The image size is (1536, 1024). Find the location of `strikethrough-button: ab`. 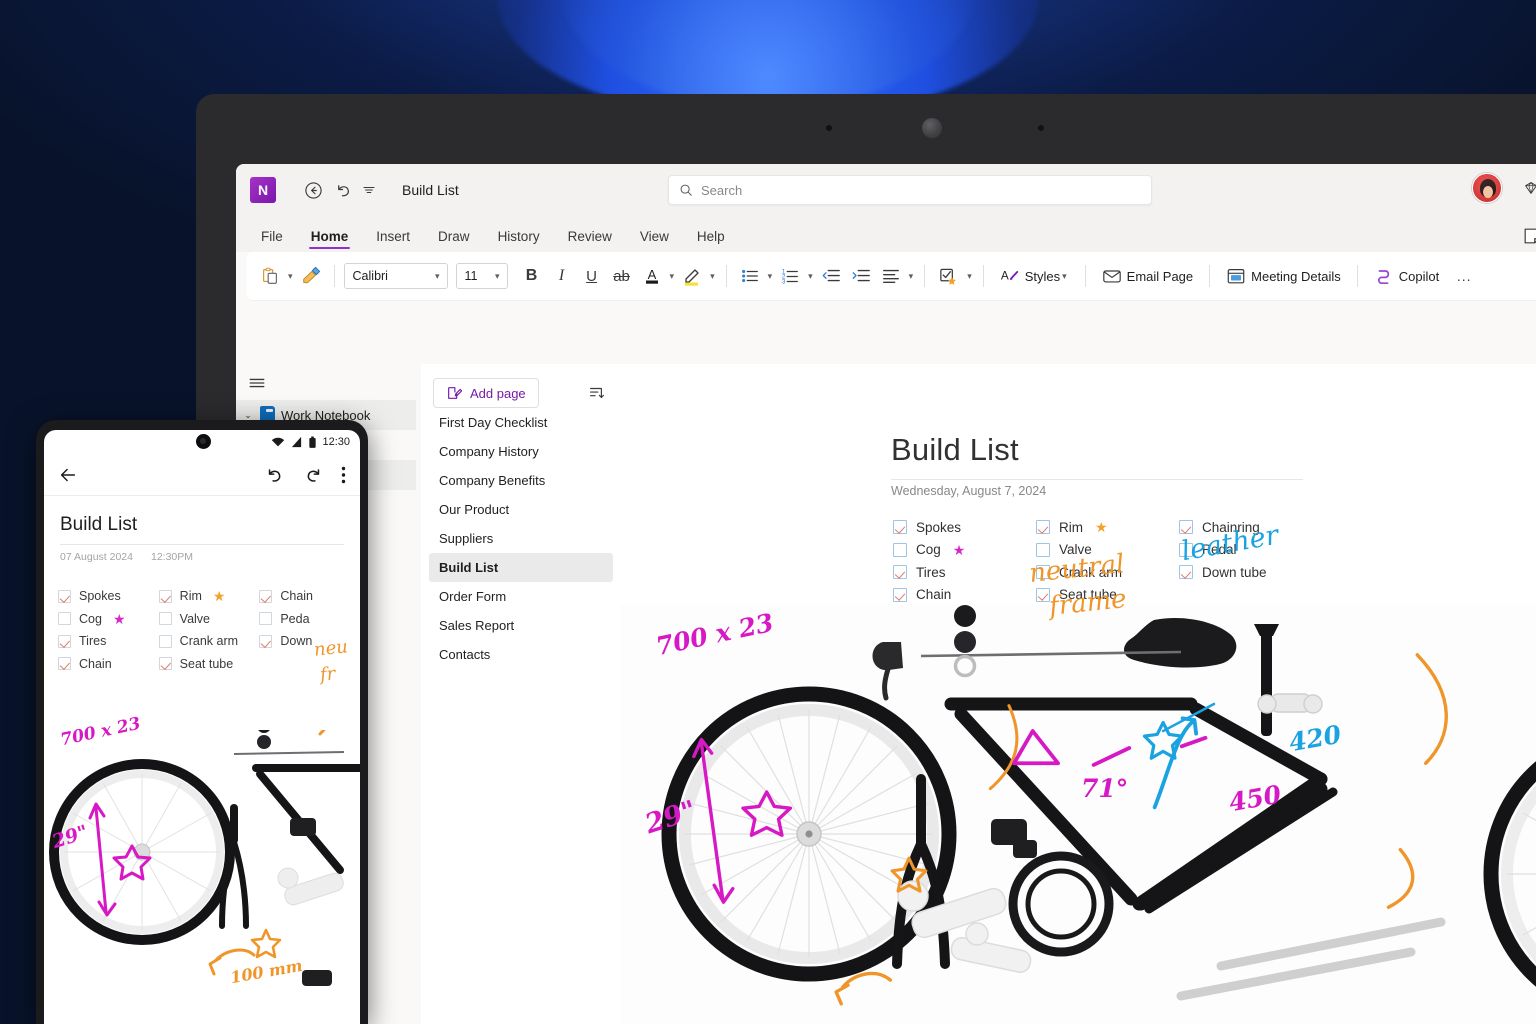

strikethrough-button: ab is located at coordinates (622, 276).